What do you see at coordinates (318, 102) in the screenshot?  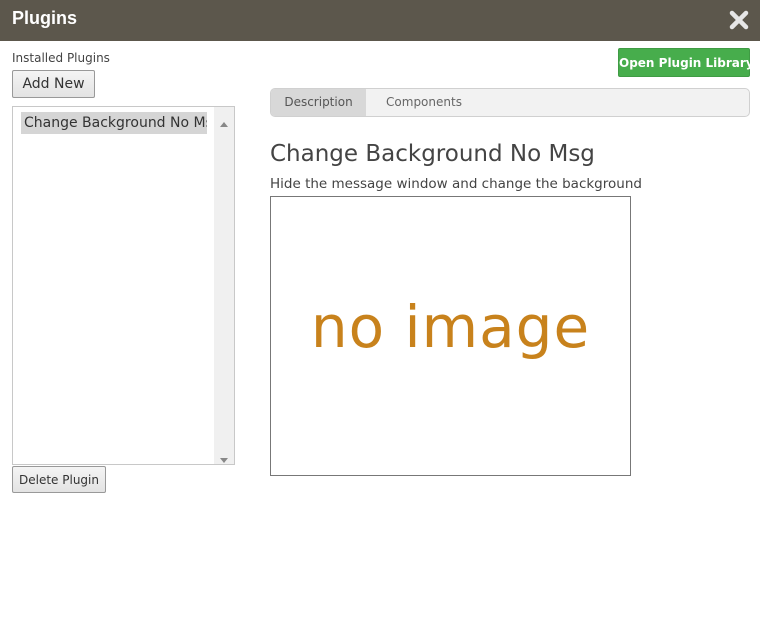 I see `tab-description: Description` at bounding box center [318, 102].